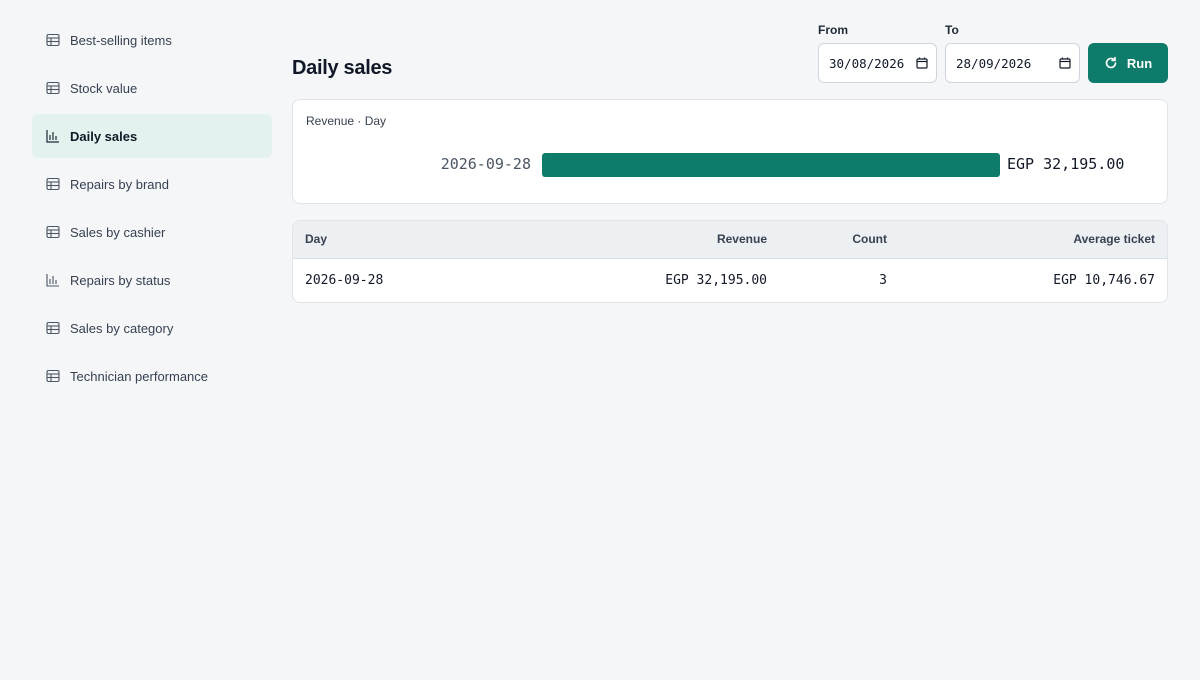 The height and width of the screenshot is (680, 1200). Describe the element at coordinates (883, 280) in the screenshot. I see `cell-count: 3` at that location.